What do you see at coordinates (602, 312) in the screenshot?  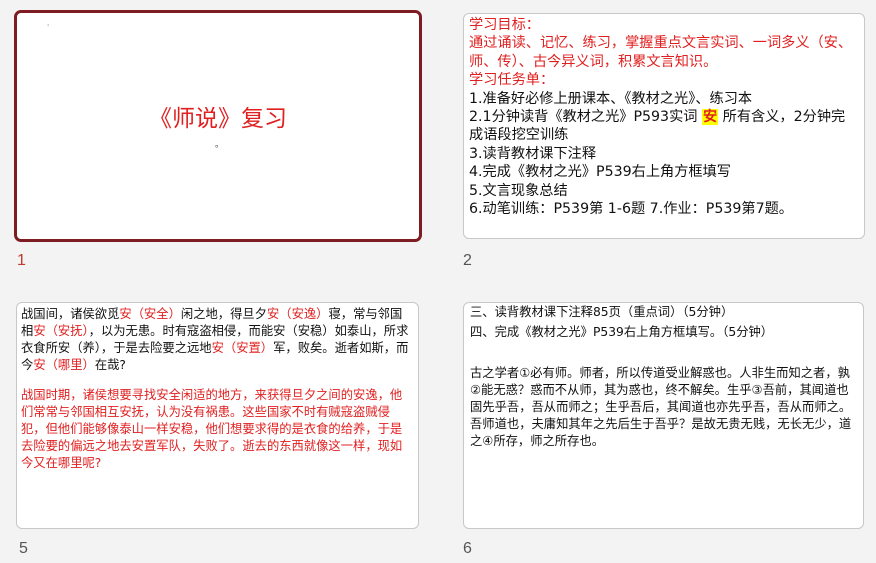 I see `task-line: 三、读背教材课下注释85页（重点词）（5分钟）` at bounding box center [602, 312].